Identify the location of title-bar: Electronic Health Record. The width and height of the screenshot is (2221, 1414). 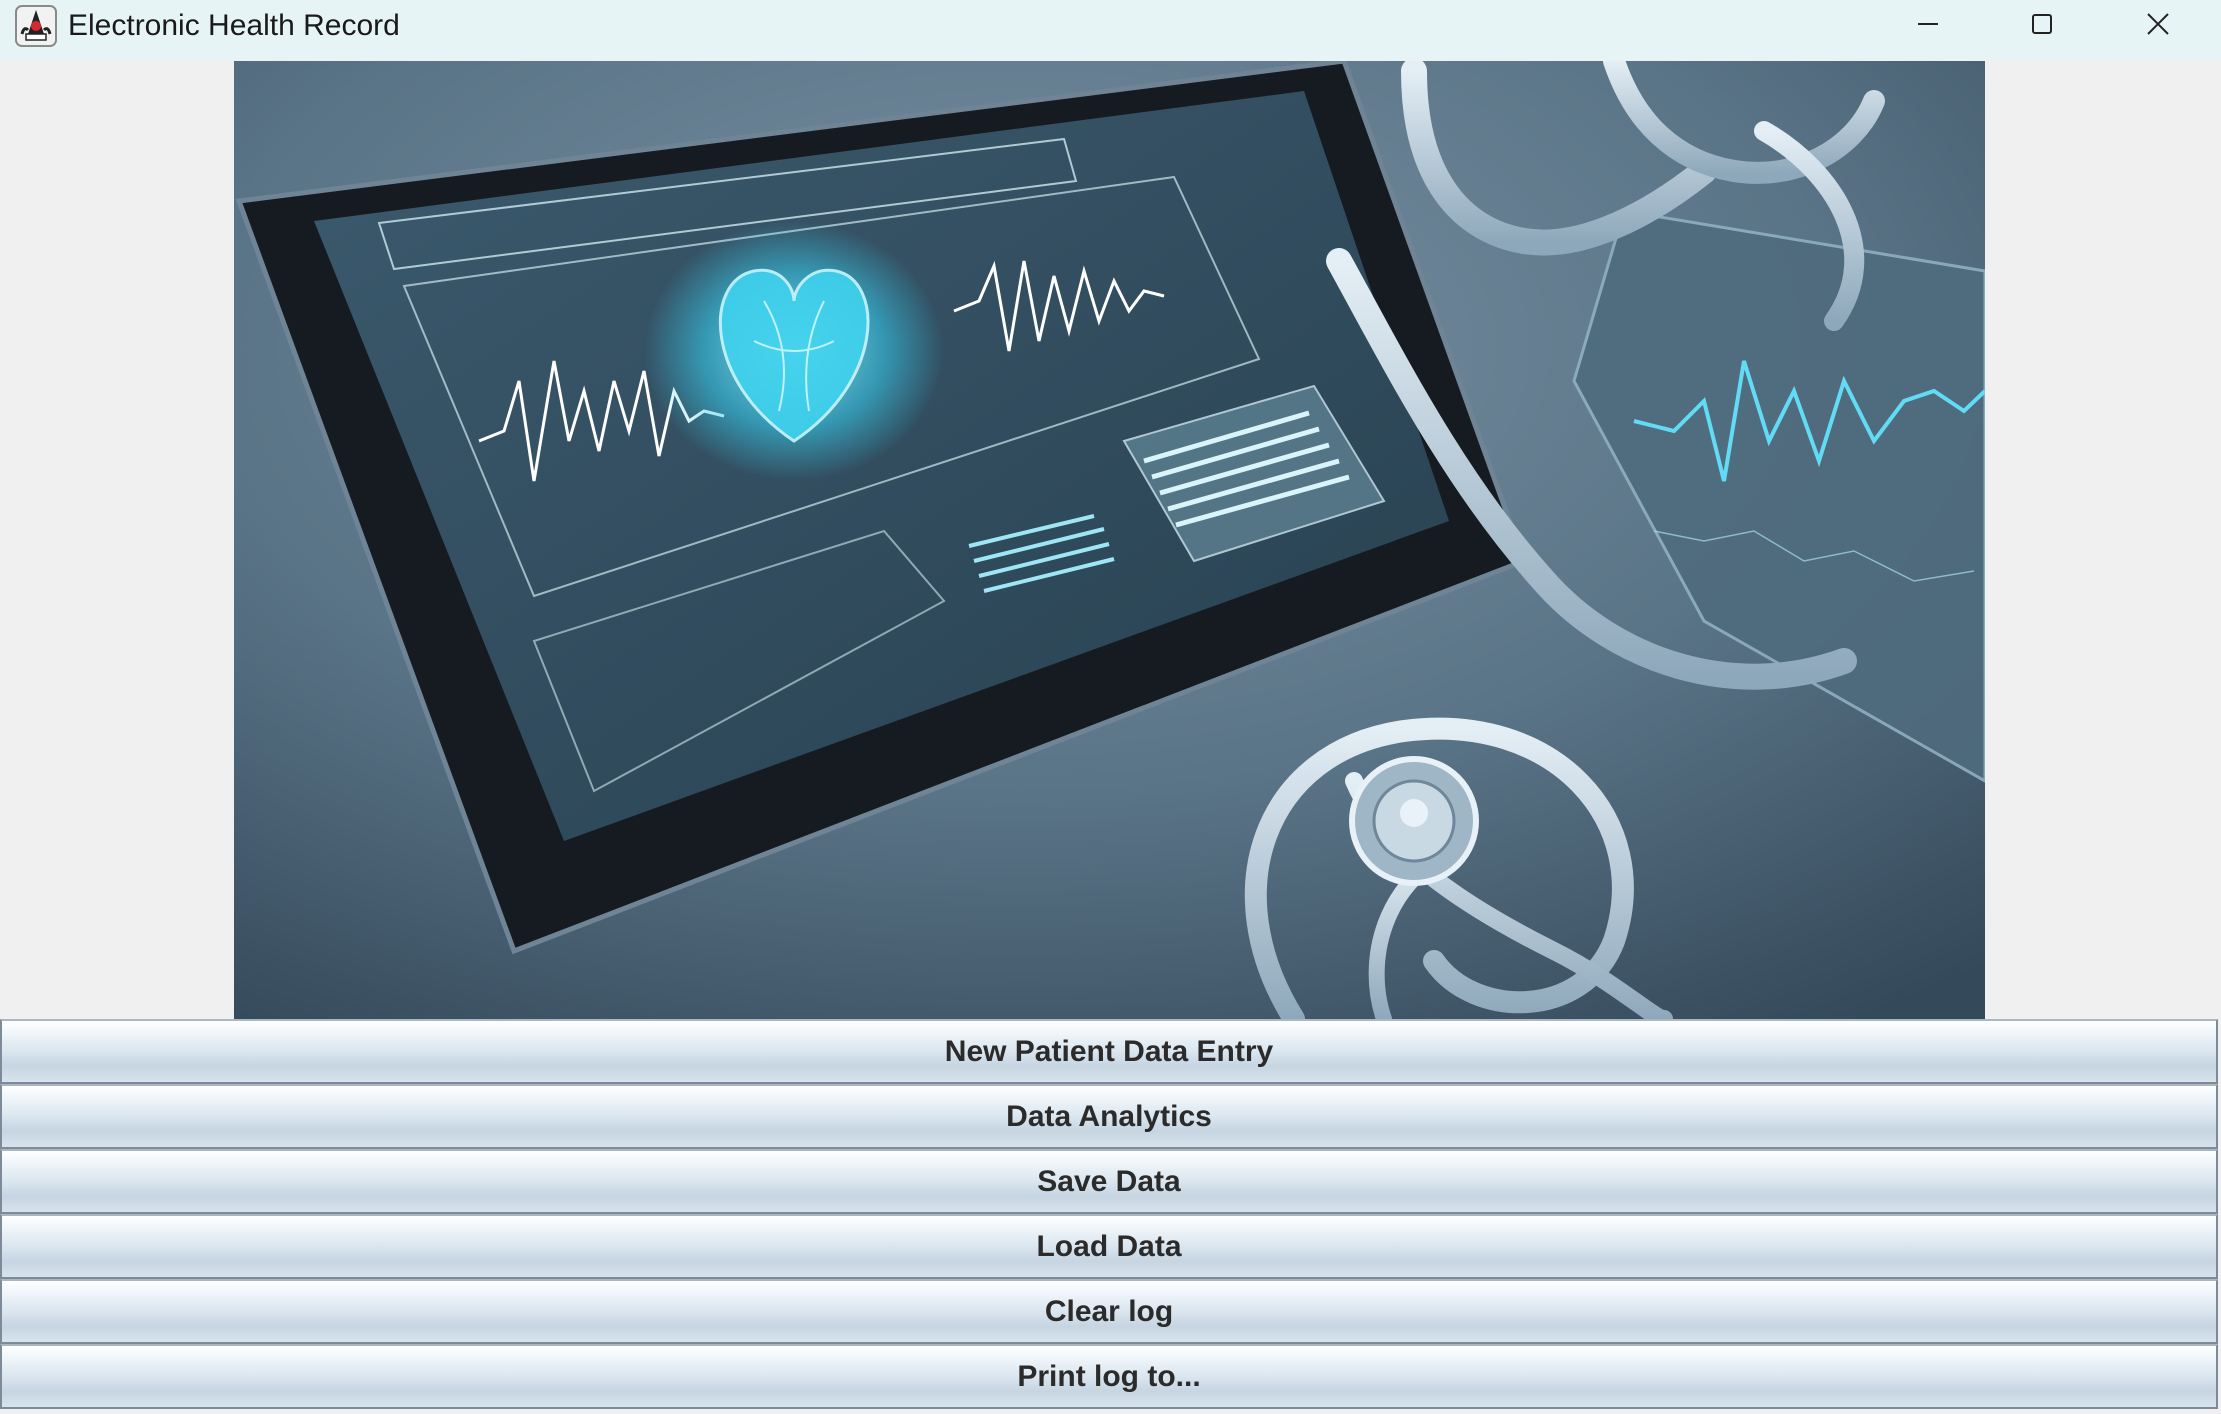
(1110, 30).